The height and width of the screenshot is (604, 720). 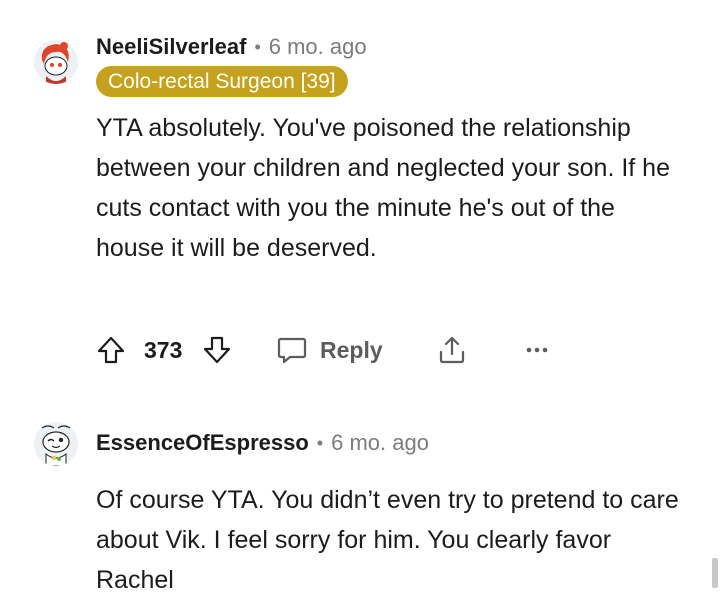 I want to click on upvote-button, so click(x=111, y=350).